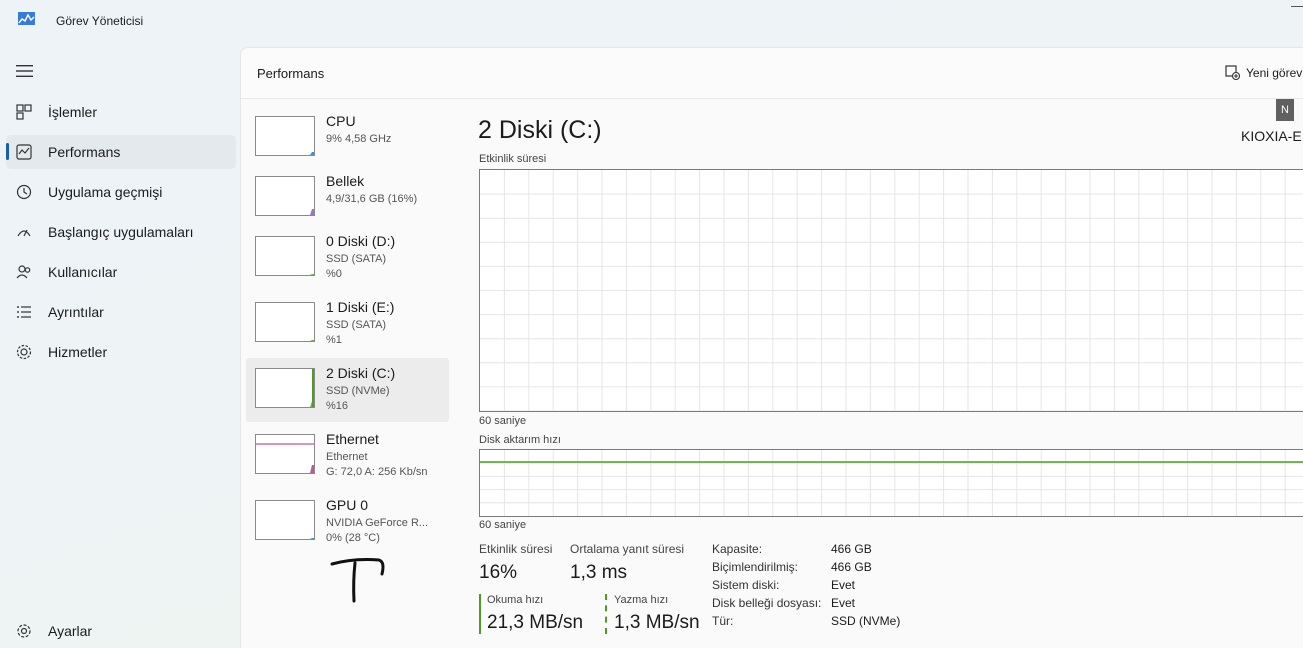 This screenshot has width=1303, height=648. Describe the element at coordinates (723, 621) in the screenshot. I see `property-key: Tür:` at that location.